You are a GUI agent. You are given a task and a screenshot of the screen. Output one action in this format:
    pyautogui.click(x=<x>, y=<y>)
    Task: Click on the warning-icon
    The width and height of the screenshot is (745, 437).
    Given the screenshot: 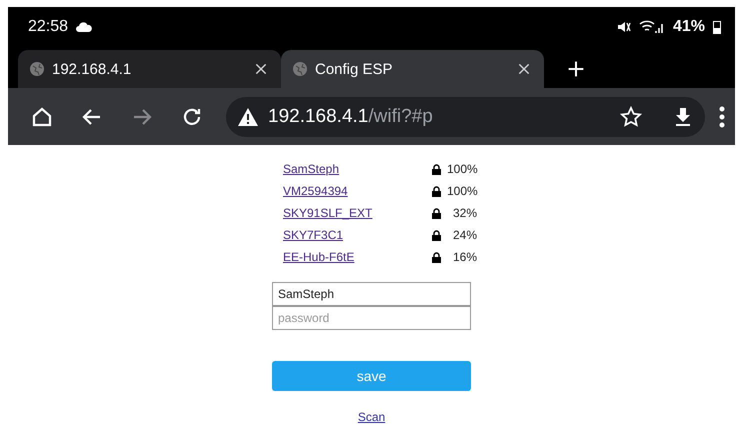 What is the action you would take?
    pyautogui.click(x=248, y=117)
    